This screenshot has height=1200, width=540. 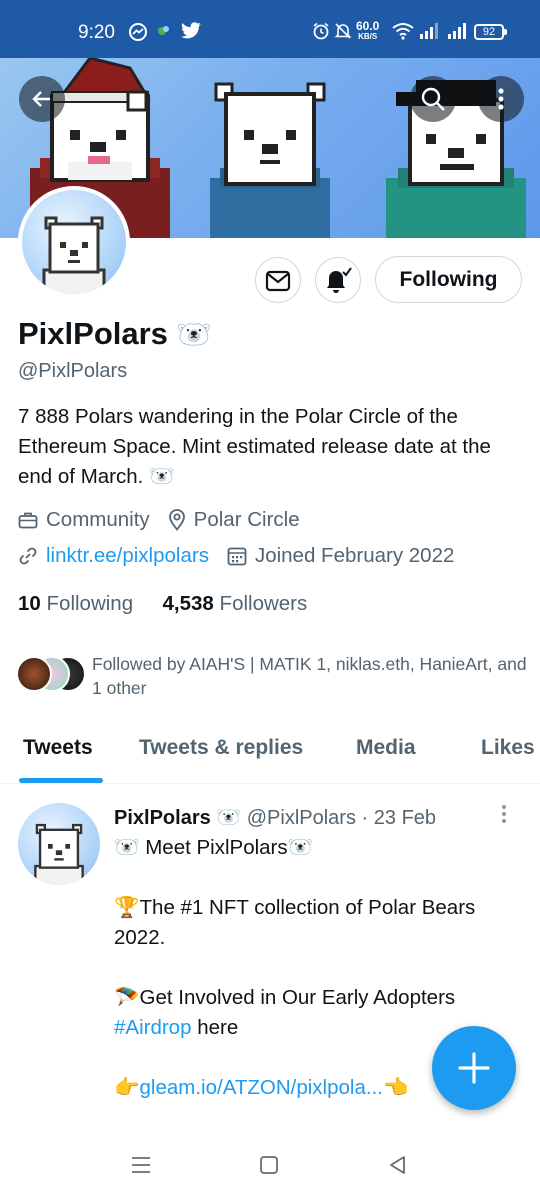 I want to click on tweet-line-1: 🐻‍❄️ Meet PixlPolars🐻‍❄️, so click(x=214, y=847).